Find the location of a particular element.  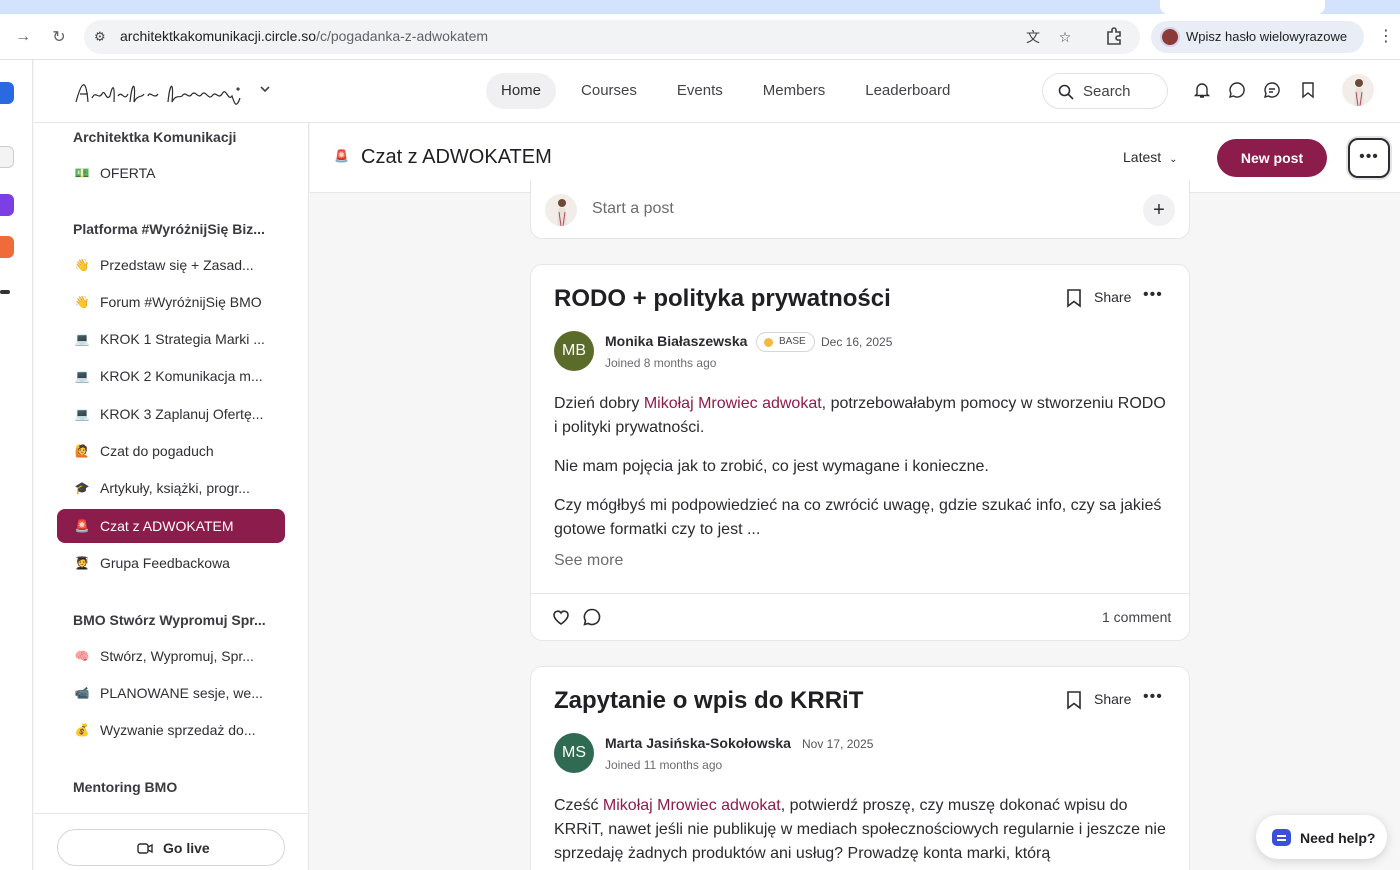

reload-icon: ↻ is located at coordinates (59, 37).